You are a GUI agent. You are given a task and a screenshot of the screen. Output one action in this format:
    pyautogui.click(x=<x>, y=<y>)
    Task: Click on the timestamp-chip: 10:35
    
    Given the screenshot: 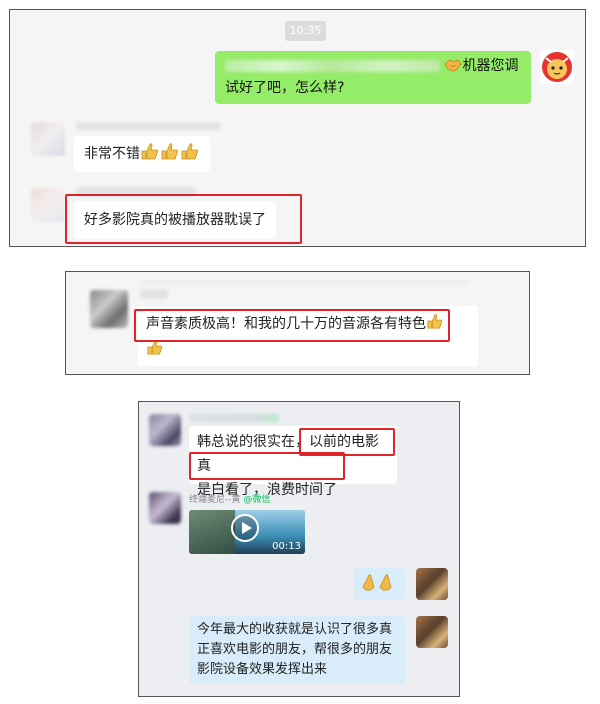 What is the action you would take?
    pyautogui.click(x=305, y=31)
    